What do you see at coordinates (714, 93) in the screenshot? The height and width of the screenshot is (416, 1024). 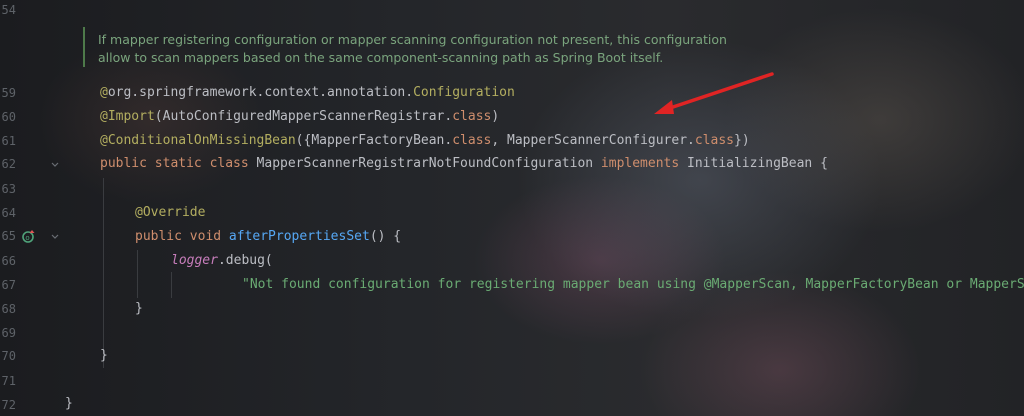 I see `red-arrow-icon` at bounding box center [714, 93].